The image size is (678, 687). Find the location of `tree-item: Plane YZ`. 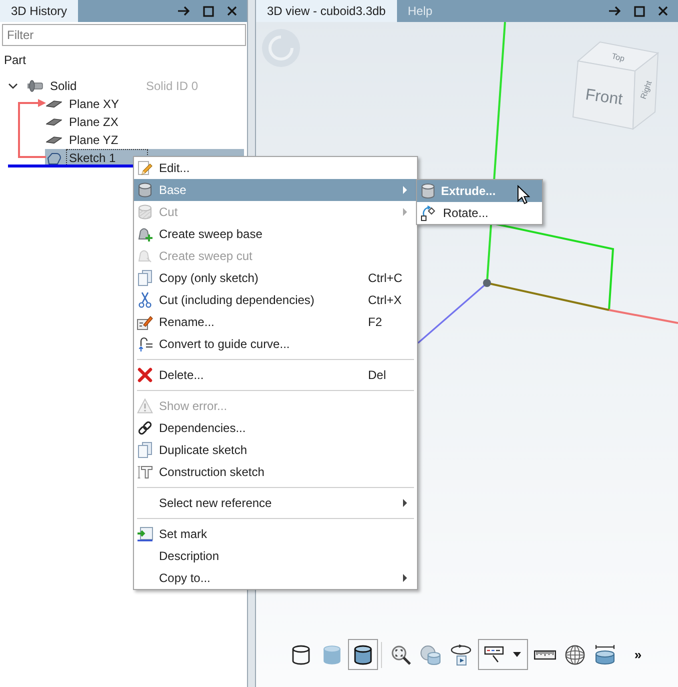

tree-item: Plane YZ is located at coordinates (83, 140).